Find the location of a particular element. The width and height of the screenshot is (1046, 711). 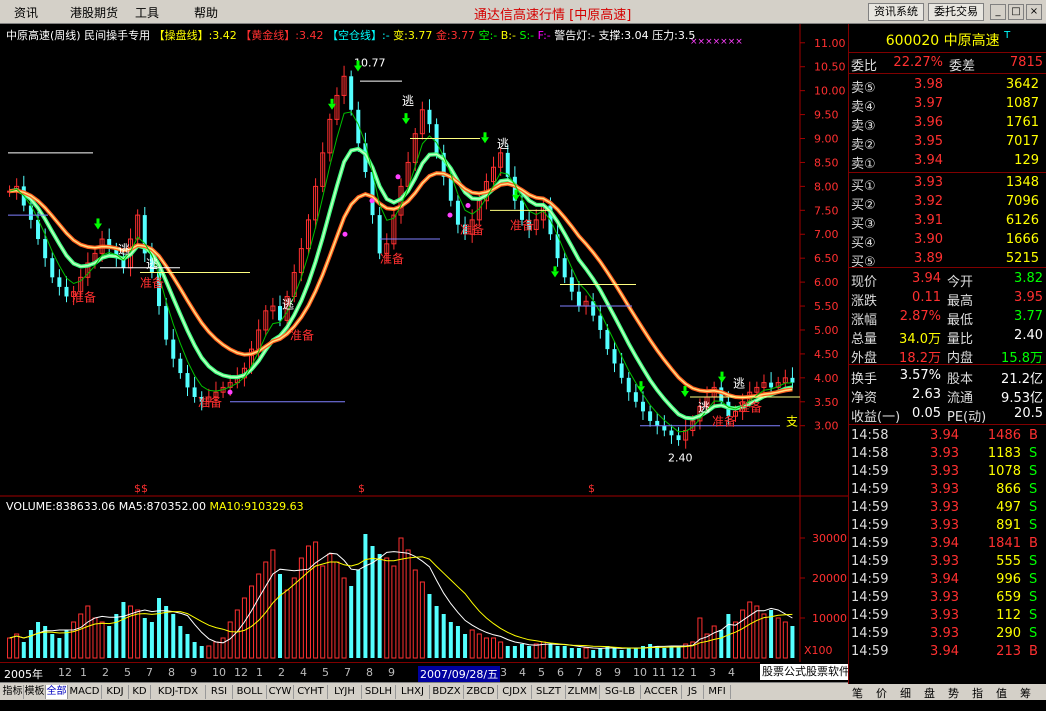

indicator-tab-sg-lb: SG-LB is located at coordinates (620, 692).